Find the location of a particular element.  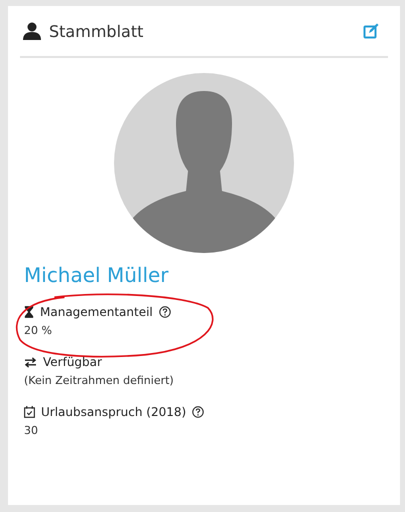

field-value: (Kein Zeitrahmen definiert) is located at coordinates (99, 380).